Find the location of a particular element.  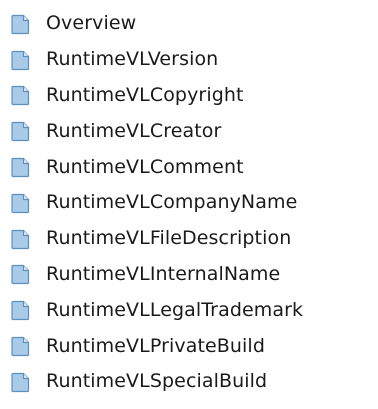

topic-label: RuntimeVLVersion is located at coordinates (132, 59).